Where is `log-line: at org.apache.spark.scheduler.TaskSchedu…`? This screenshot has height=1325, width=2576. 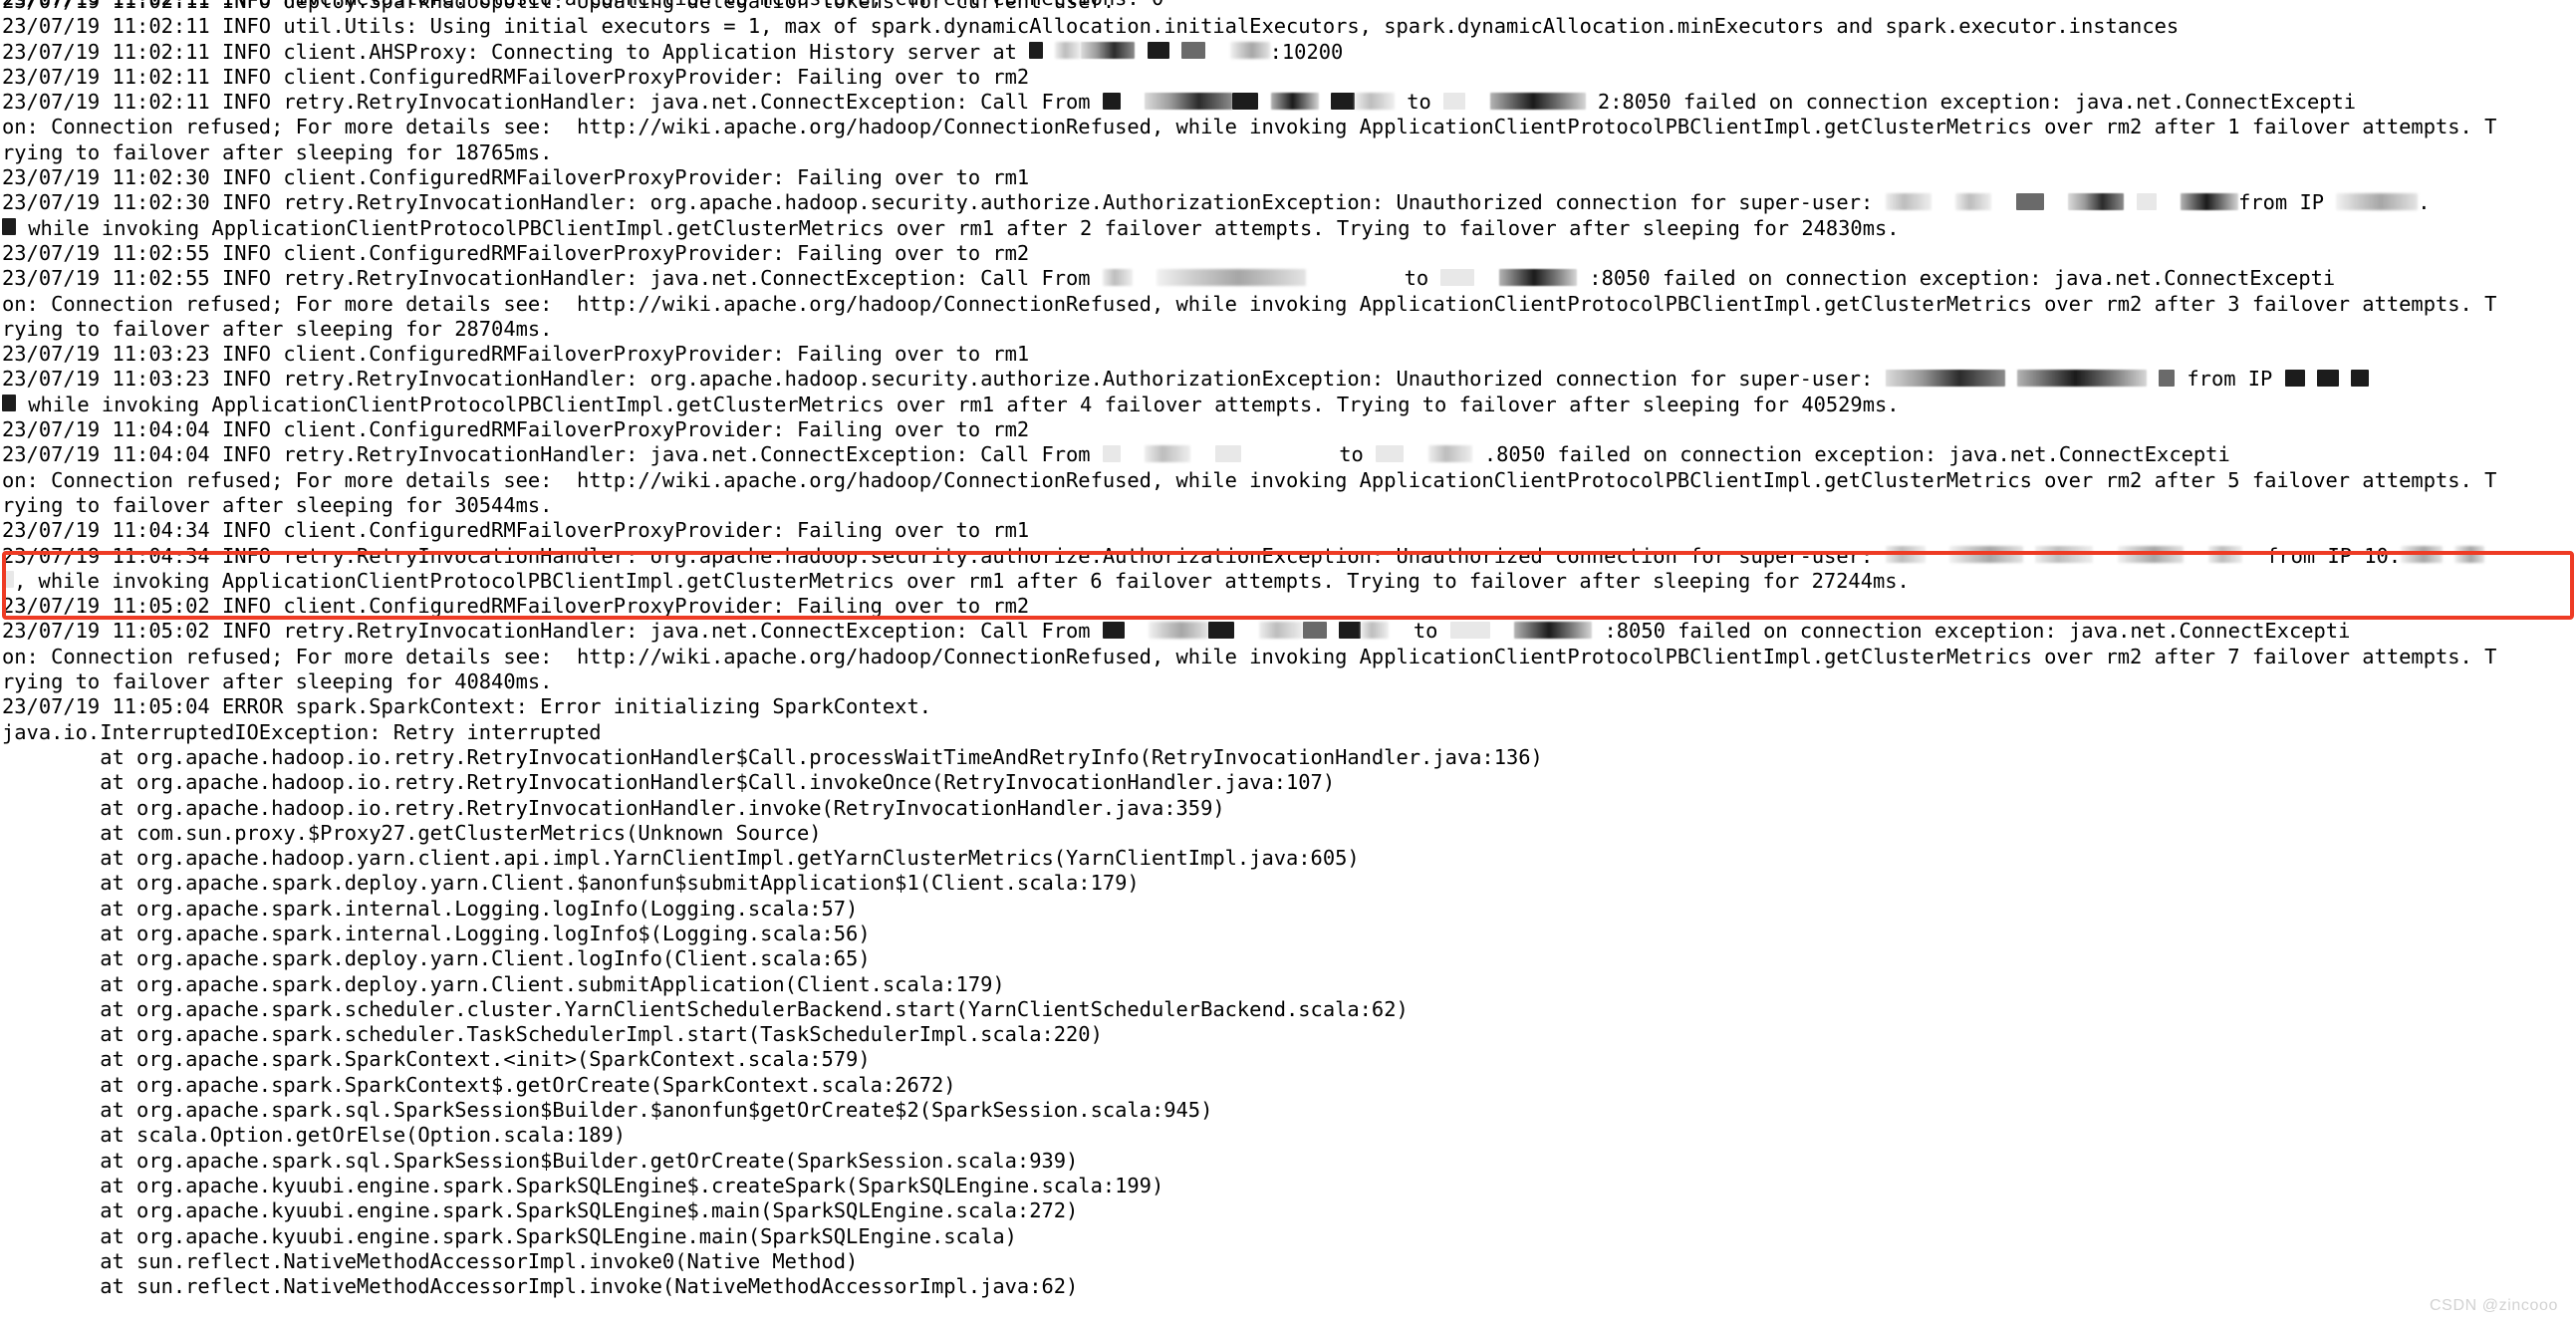 log-line: at org.apache.spark.scheduler.TaskSchedu… is located at coordinates (552, 1034).